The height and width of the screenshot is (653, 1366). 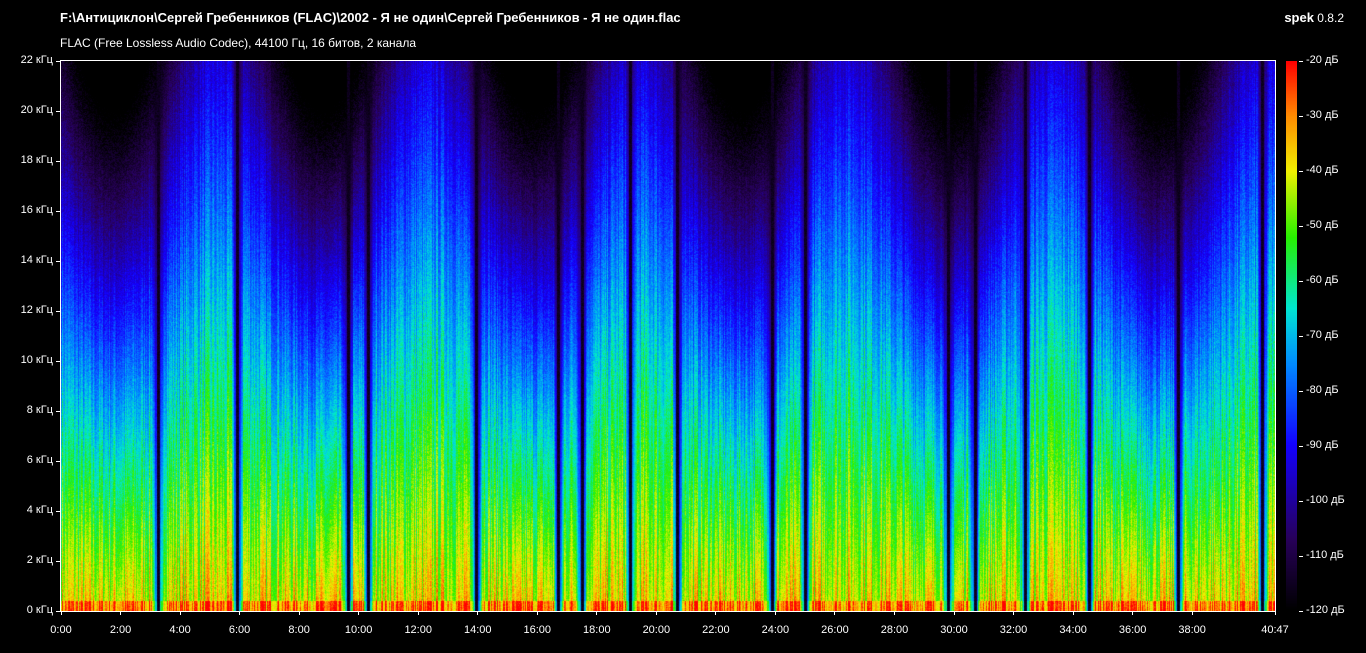 I want to click on app-version: 0.8.2, so click(x=1330, y=18).